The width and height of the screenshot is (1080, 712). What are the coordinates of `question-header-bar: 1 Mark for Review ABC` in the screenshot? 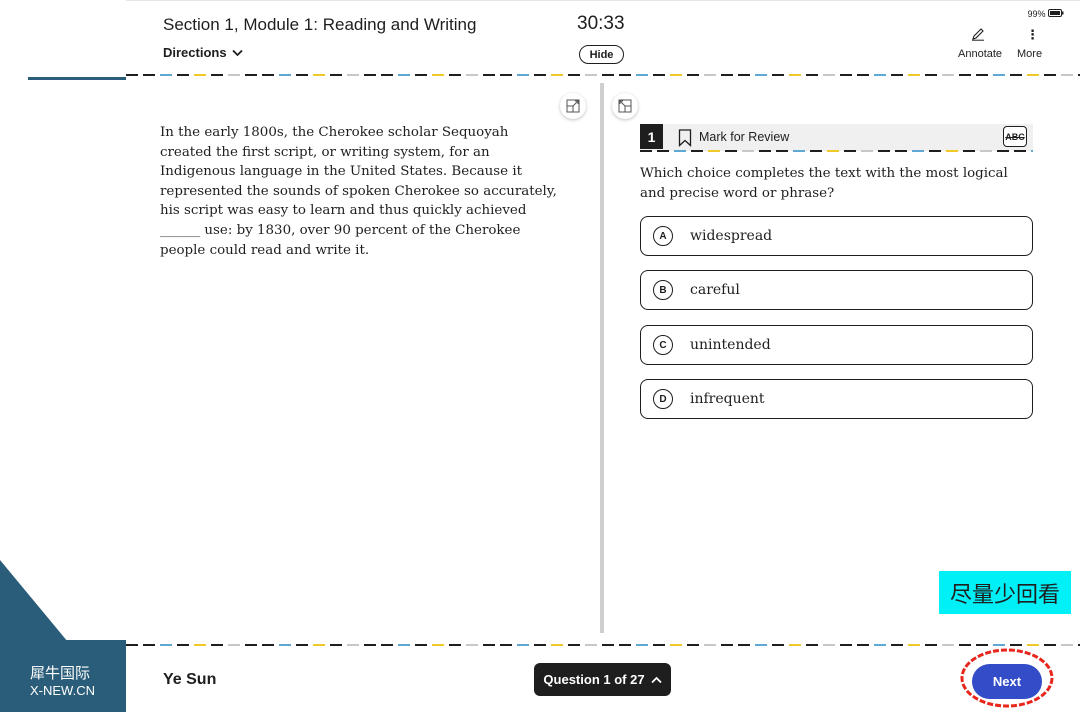 It's located at (836, 137).